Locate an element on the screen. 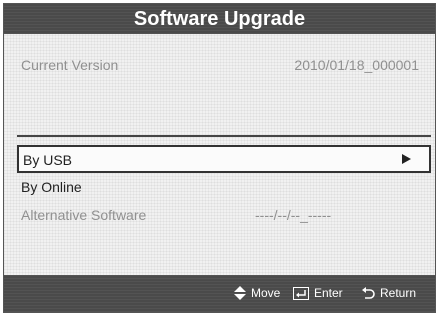 This screenshot has height=316, width=439. current-version-value: 2010/01/18_000001 is located at coordinates (356, 65).